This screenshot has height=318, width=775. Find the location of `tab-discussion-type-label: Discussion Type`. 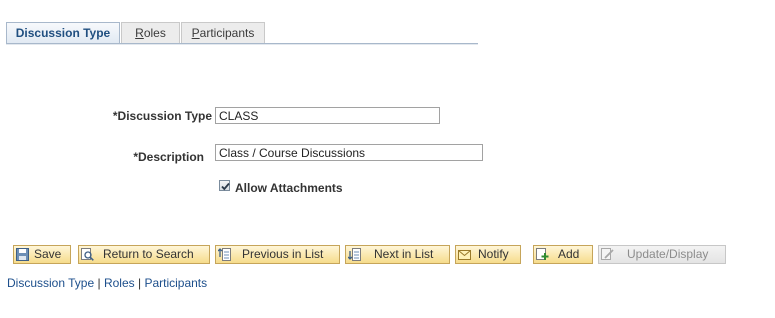

tab-discussion-type-label: Discussion Type is located at coordinates (63, 33).